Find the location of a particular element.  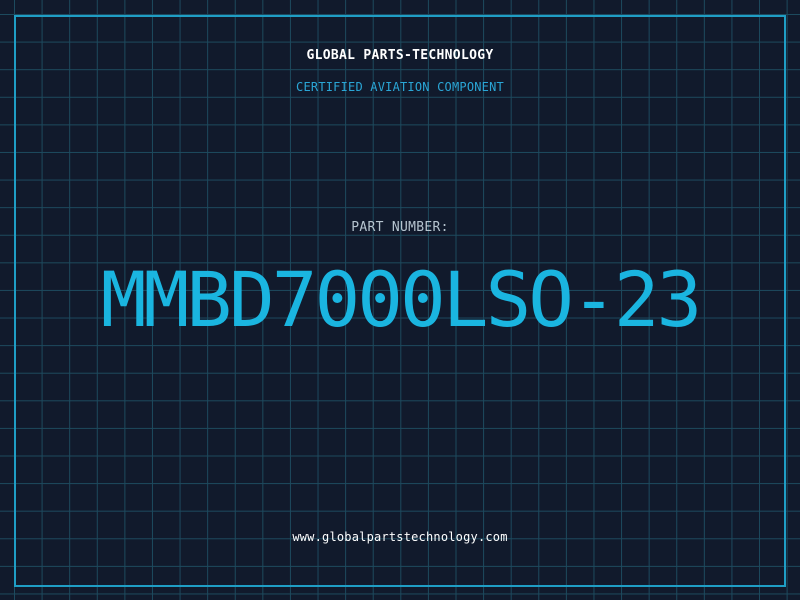

website-link: www.globalpartstechnology.com is located at coordinates (400, 537).